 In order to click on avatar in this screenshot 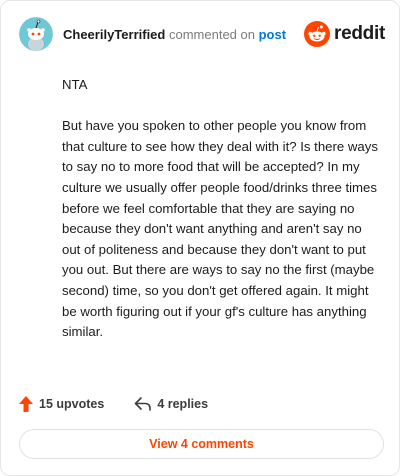, I will do `click(36, 34)`.